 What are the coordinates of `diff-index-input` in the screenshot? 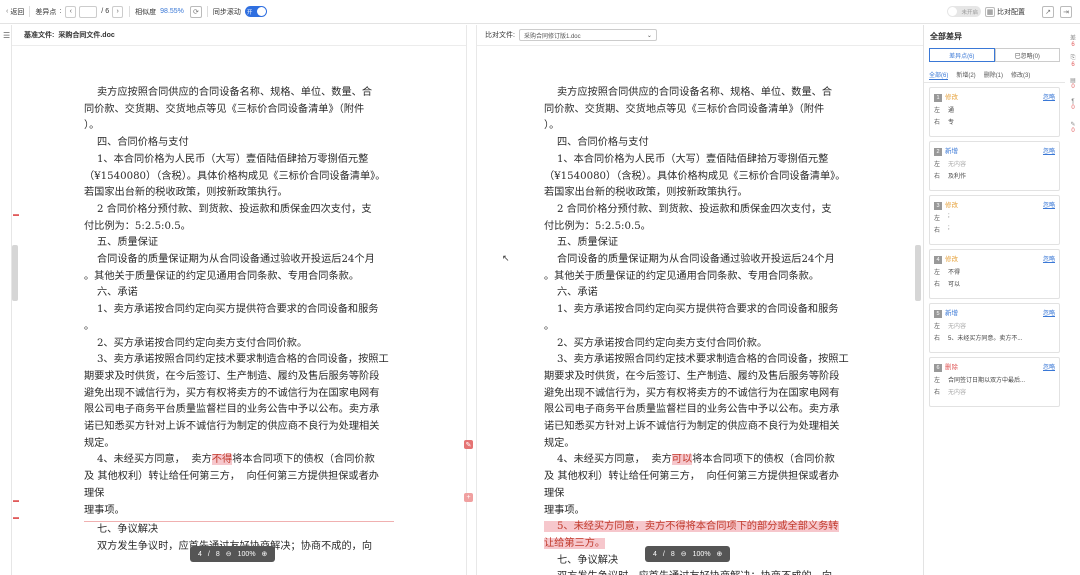 It's located at (88, 11).